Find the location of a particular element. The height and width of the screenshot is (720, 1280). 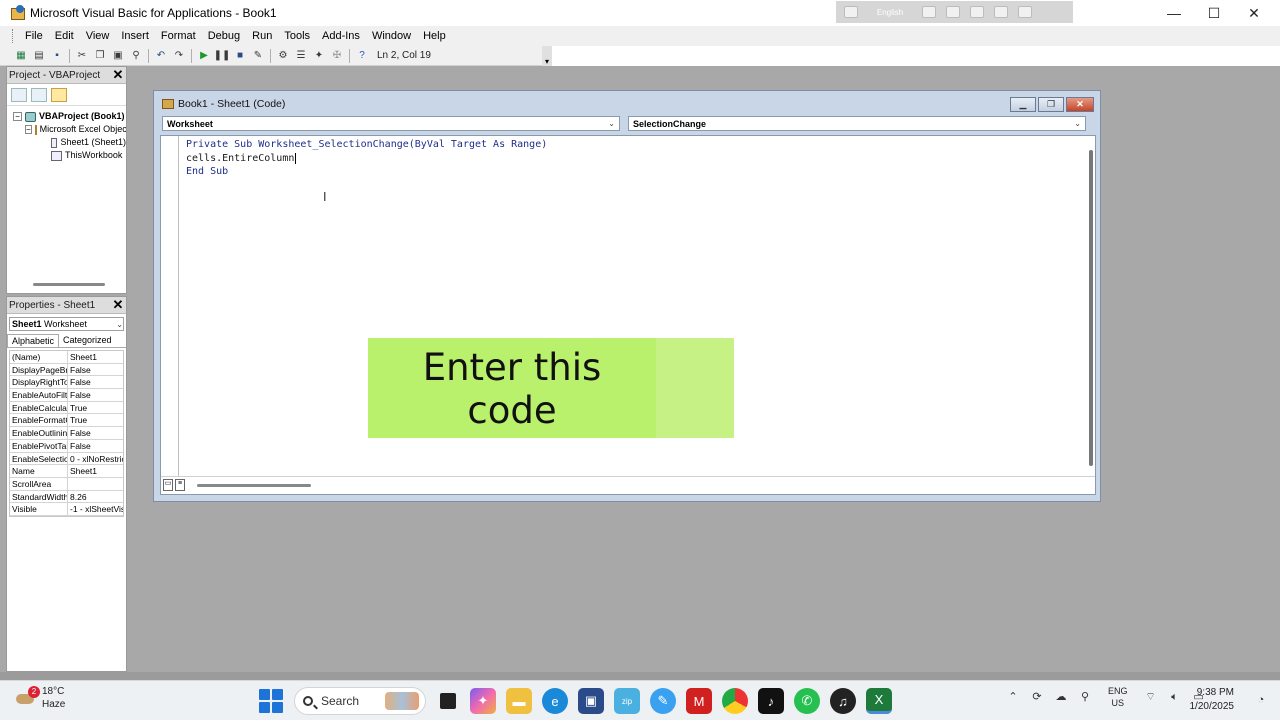

property-row: ScrollArea is located at coordinates (66, 484).